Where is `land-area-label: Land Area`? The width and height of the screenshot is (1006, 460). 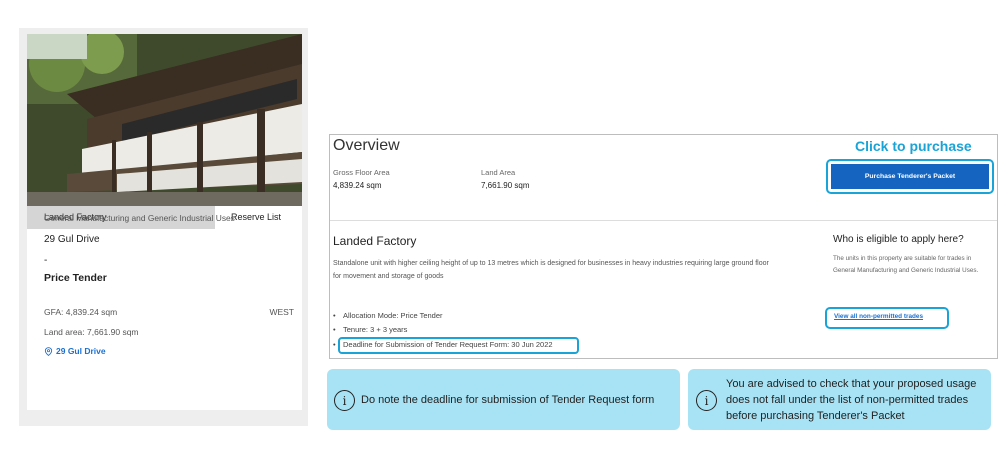 land-area-label: Land Area is located at coordinates (498, 172).